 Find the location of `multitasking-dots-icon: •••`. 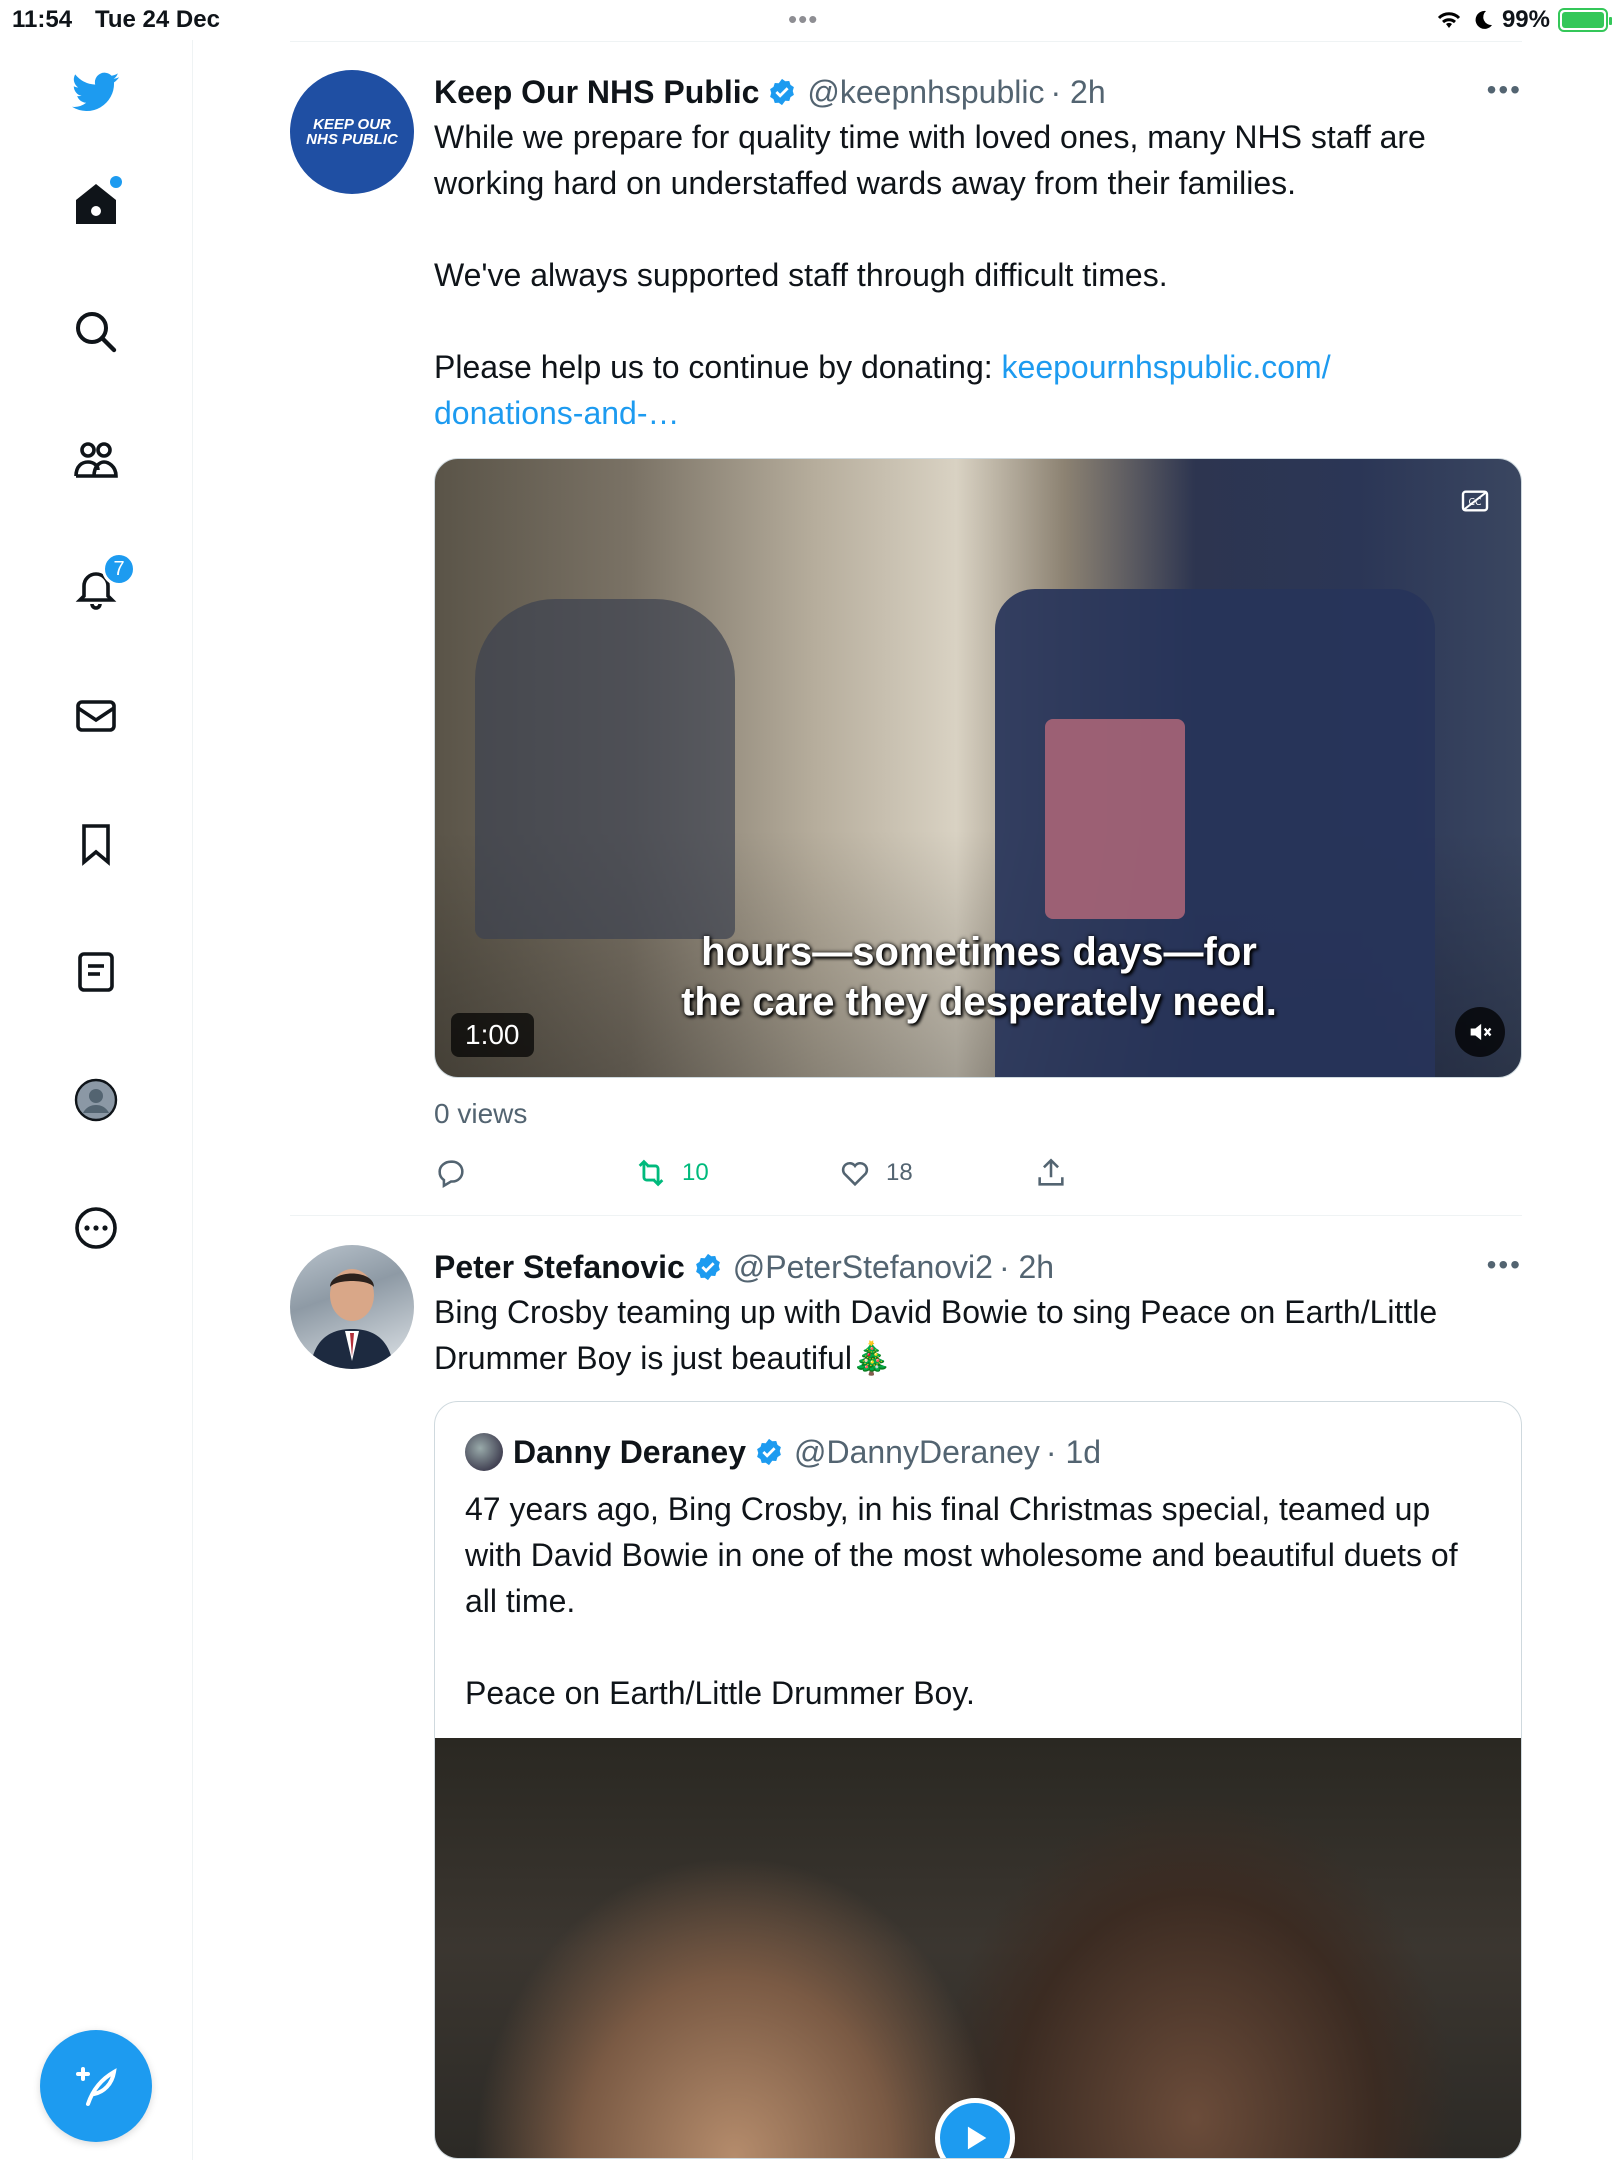

multitasking-dots-icon: ••• is located at coordinates (803, 19).